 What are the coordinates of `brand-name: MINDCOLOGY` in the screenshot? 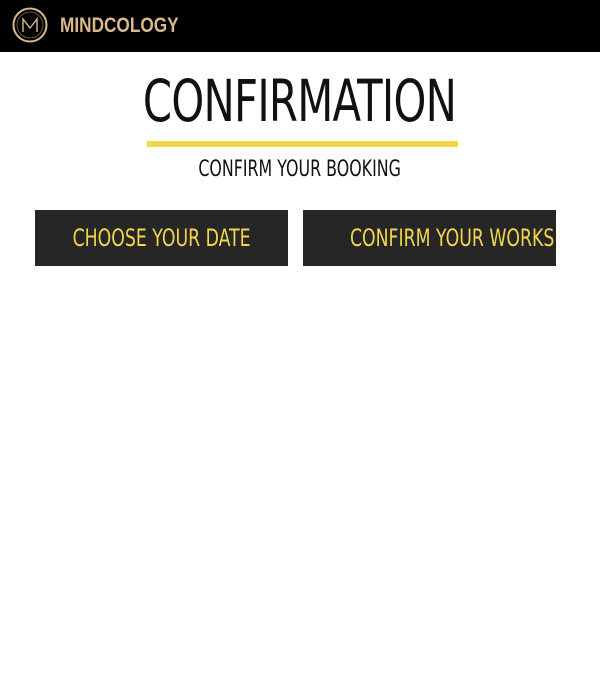 It's located at (119, 26).